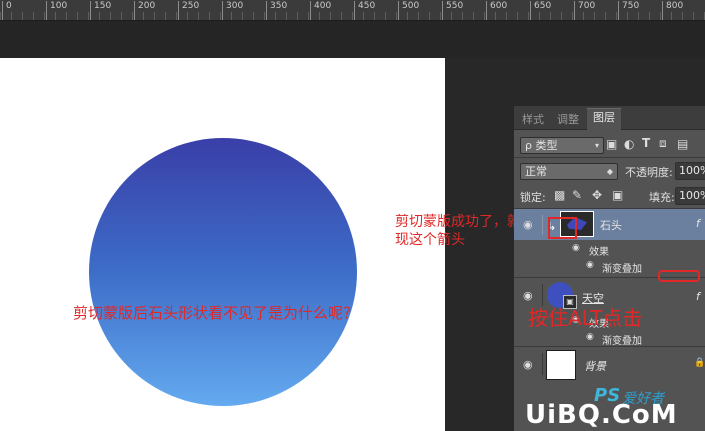 The height and width of the screenshot is (431, 705). I want to click on ruler-tick: 550, so click(452, 10).